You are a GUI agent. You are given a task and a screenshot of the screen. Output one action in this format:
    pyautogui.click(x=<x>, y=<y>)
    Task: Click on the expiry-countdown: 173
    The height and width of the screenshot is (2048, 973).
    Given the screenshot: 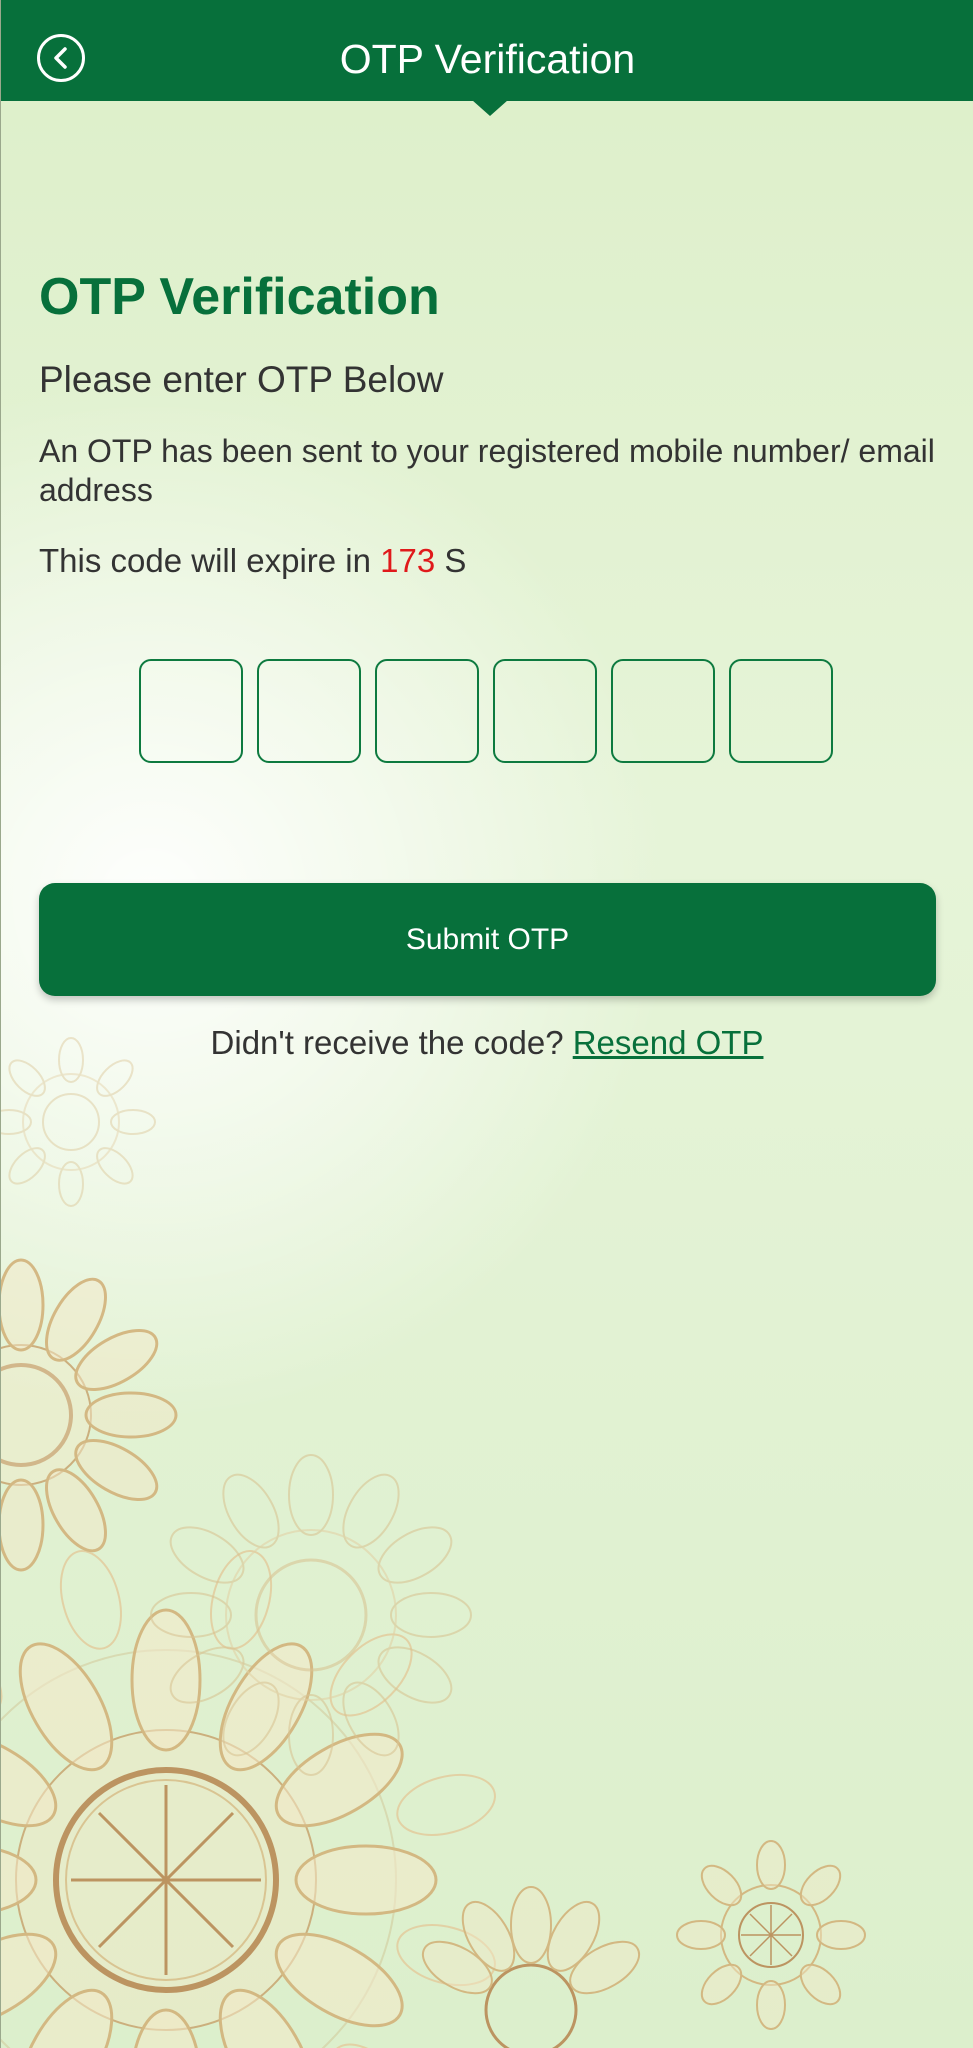 What is the action you would take?
    pyautogui.click(x=408, y=560)
    